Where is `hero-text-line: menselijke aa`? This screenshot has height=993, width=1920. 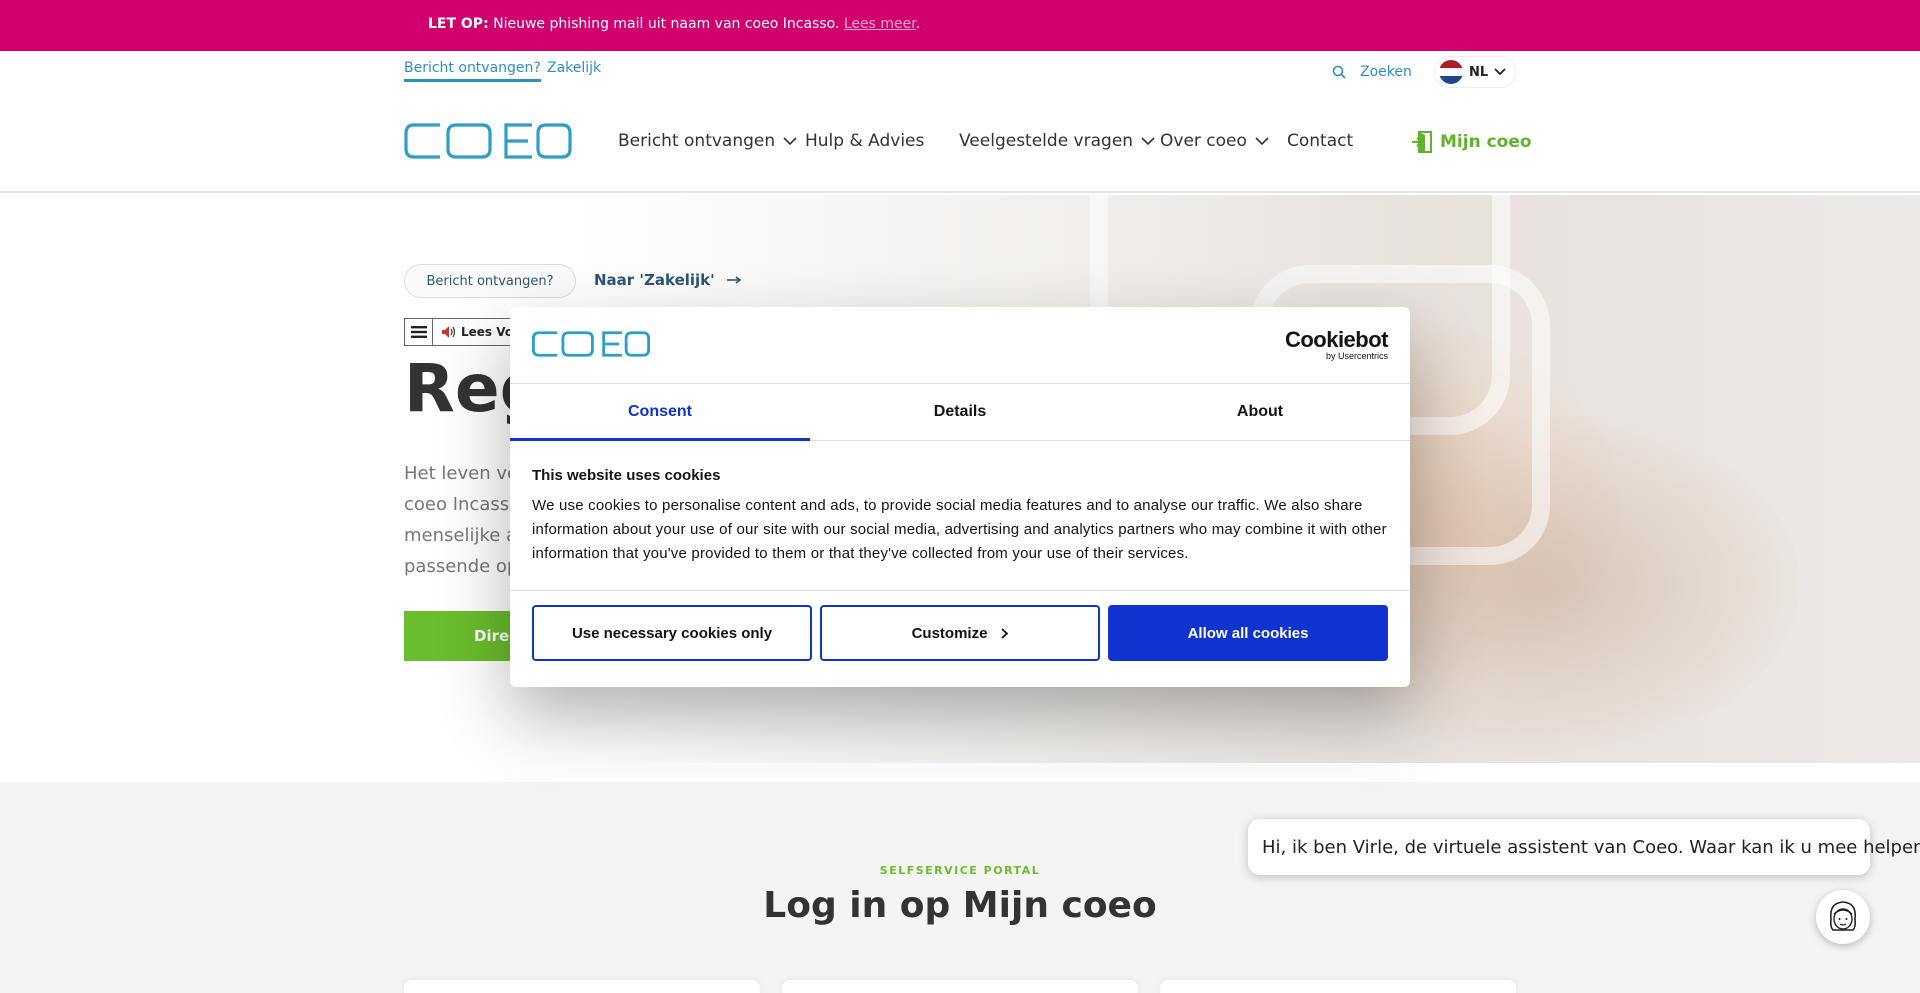
hero-text-line: menselijke aa is located at coordinates (464, 535).